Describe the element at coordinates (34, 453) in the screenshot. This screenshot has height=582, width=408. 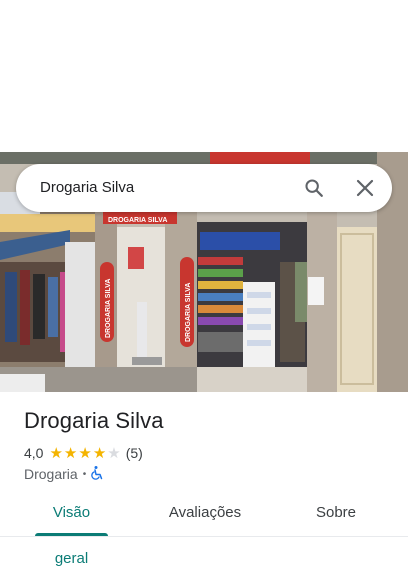
I see `rating-value: 4,0` at that location.